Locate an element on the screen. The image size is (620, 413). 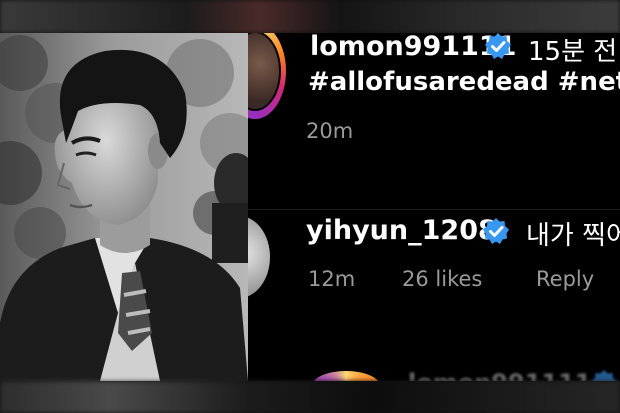
blurred-top-strip is located at coordinates (310, 16).